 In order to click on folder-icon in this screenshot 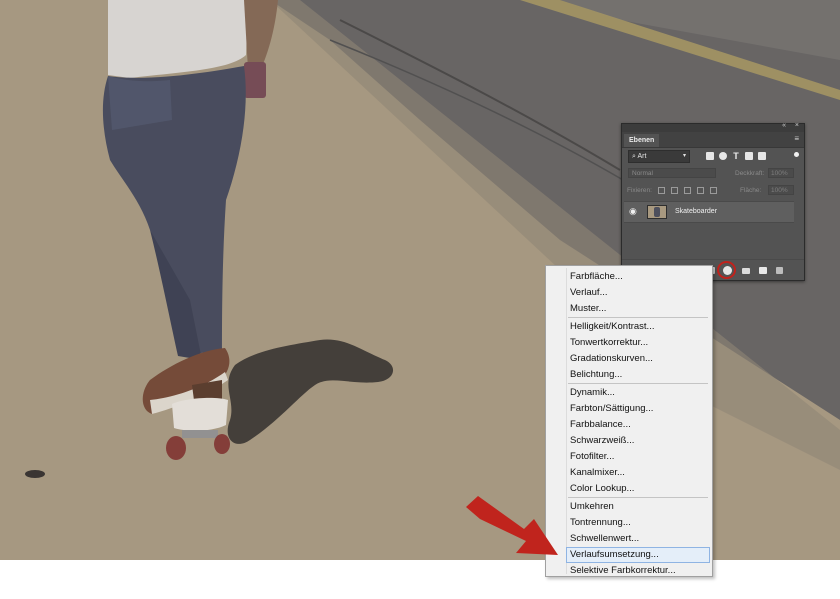, I will do `click(746, 271)`.